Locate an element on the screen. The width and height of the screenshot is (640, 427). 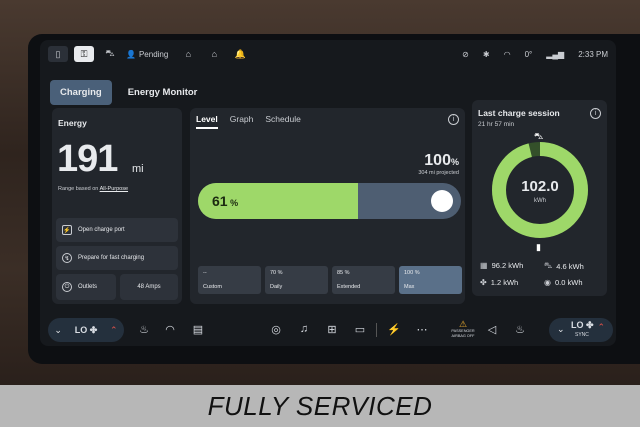
info-icon: i is located at coordinates (453, 119).